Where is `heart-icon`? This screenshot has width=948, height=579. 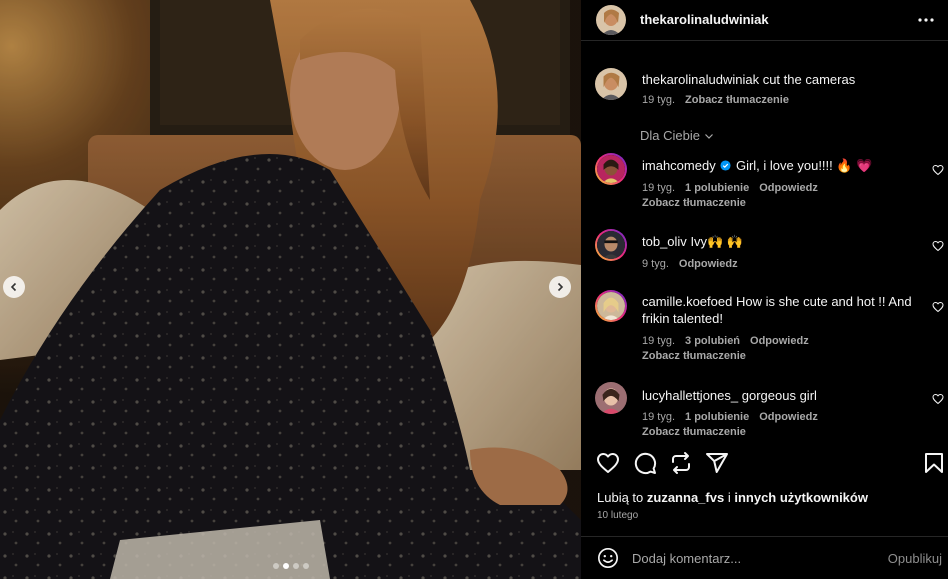 heart-icon is located at coordinates (608, 463).